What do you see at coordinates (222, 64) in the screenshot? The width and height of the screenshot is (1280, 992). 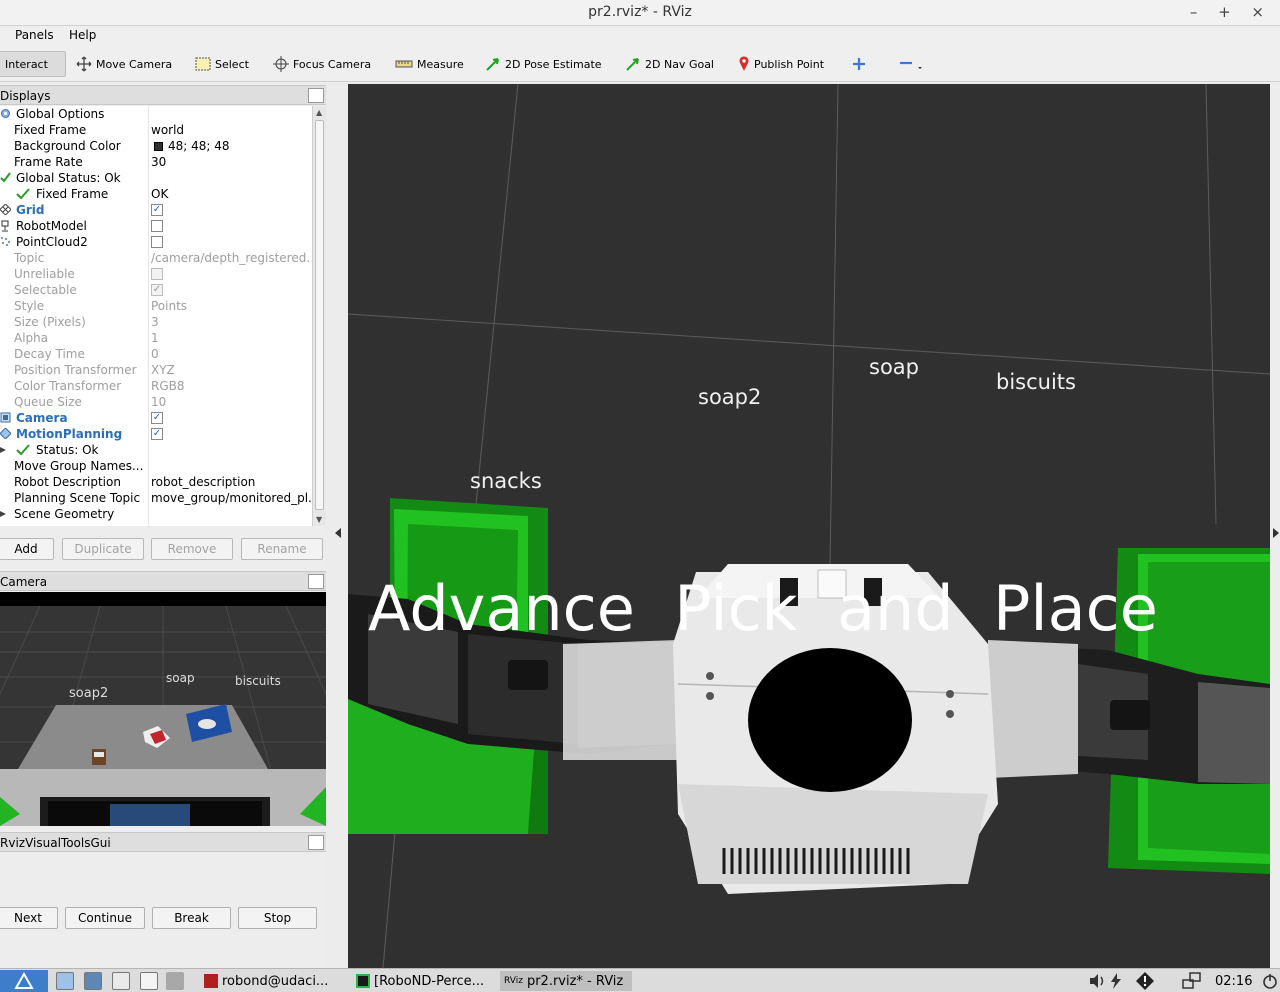 I see `select-tool: Select` at bounding box center [222, 64].